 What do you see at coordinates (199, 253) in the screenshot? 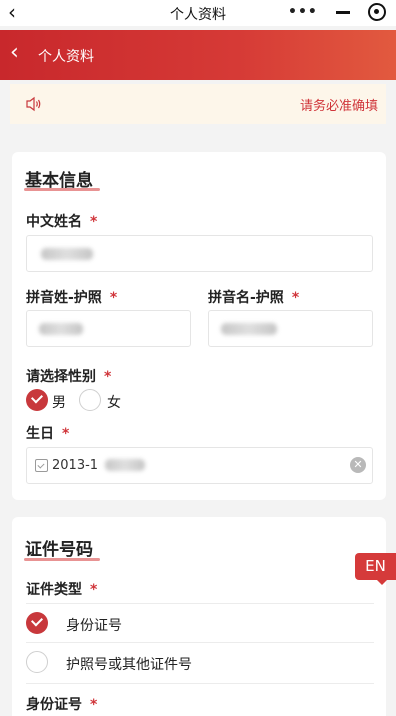
I see `chinese-name-input` at bounding box center [199, 253].